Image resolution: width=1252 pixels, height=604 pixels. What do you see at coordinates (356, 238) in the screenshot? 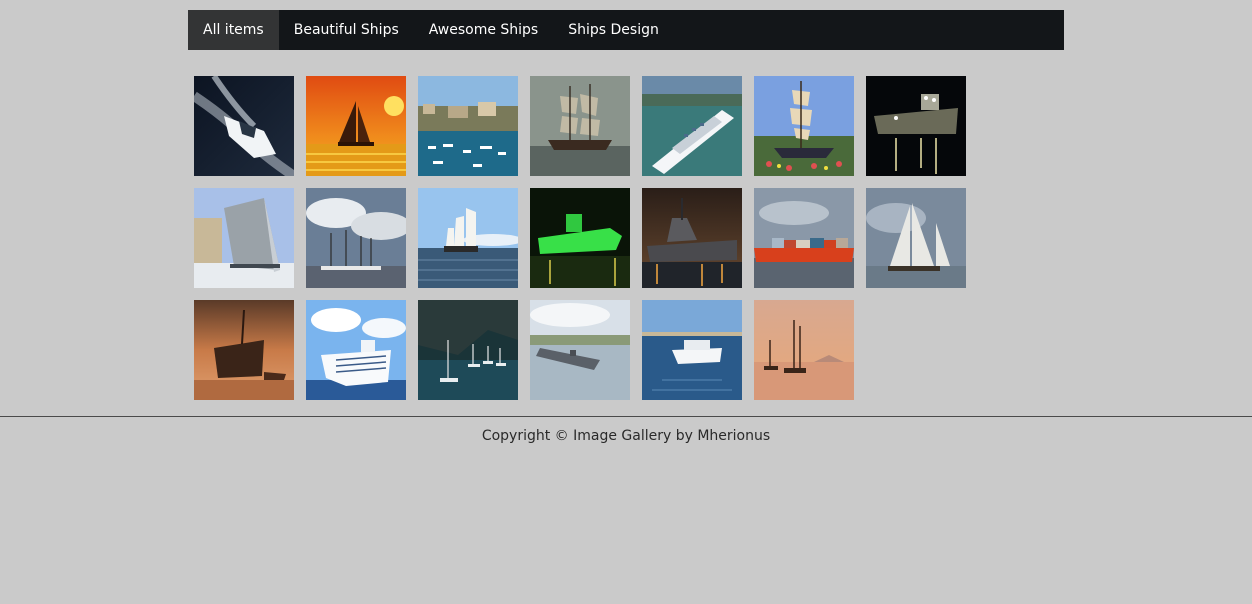
I see `thumbnail-tall-ships-clouds` at bounding box center [356, 238].